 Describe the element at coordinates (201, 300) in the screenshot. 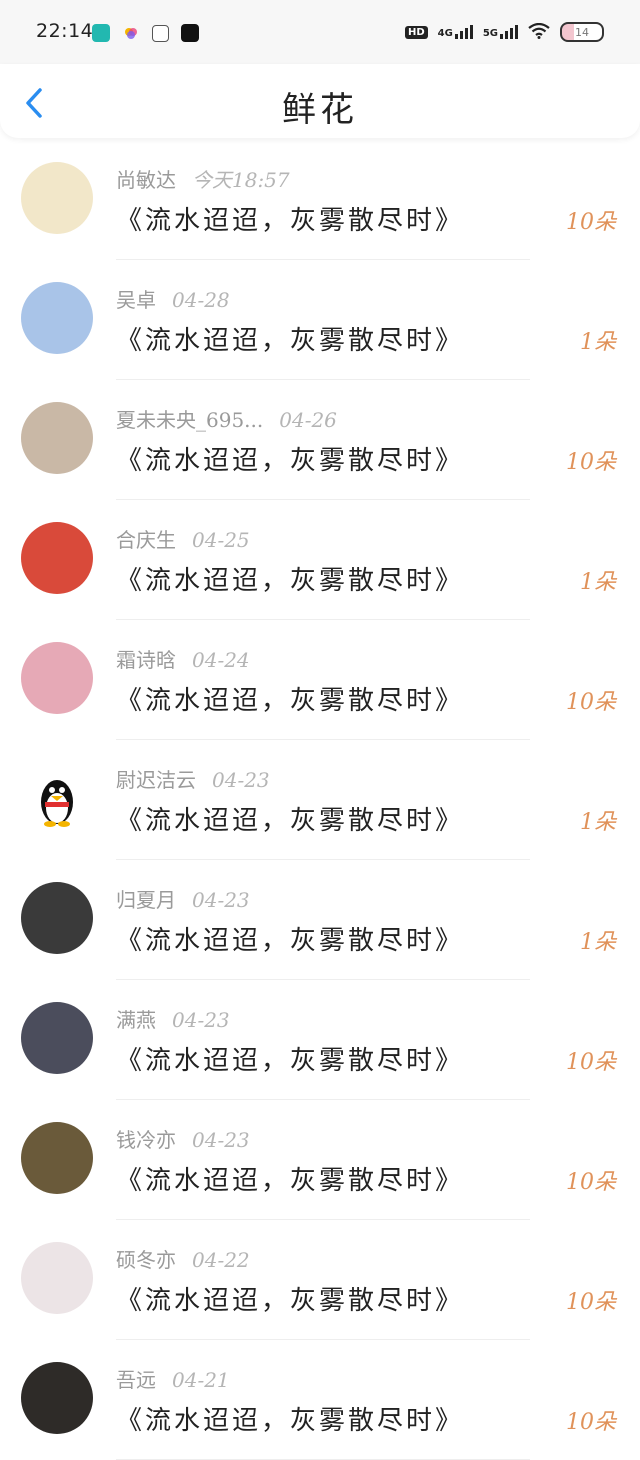

I see `send-date: 04-28` at that location.